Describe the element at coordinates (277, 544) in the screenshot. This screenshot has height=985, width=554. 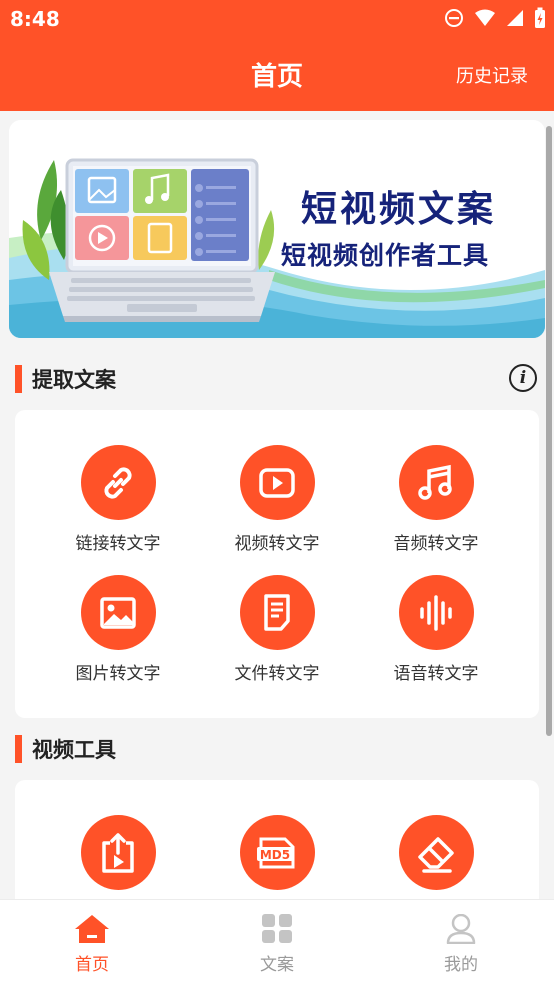
I see `tool-label: 视频转文字` at that location.